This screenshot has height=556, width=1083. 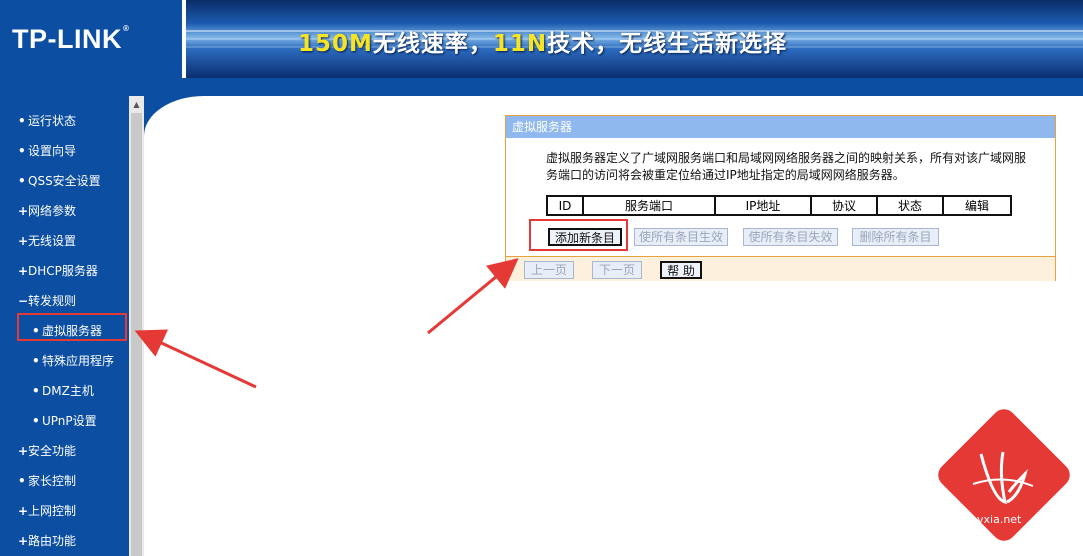 What do you see at coordinates (473, 296) in the screenshot?
I see `arrow-to-add-button` at bounding box center [473, 296].